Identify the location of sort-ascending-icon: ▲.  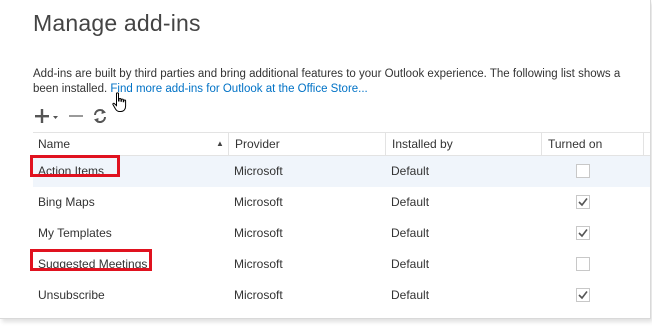
(220, 143).